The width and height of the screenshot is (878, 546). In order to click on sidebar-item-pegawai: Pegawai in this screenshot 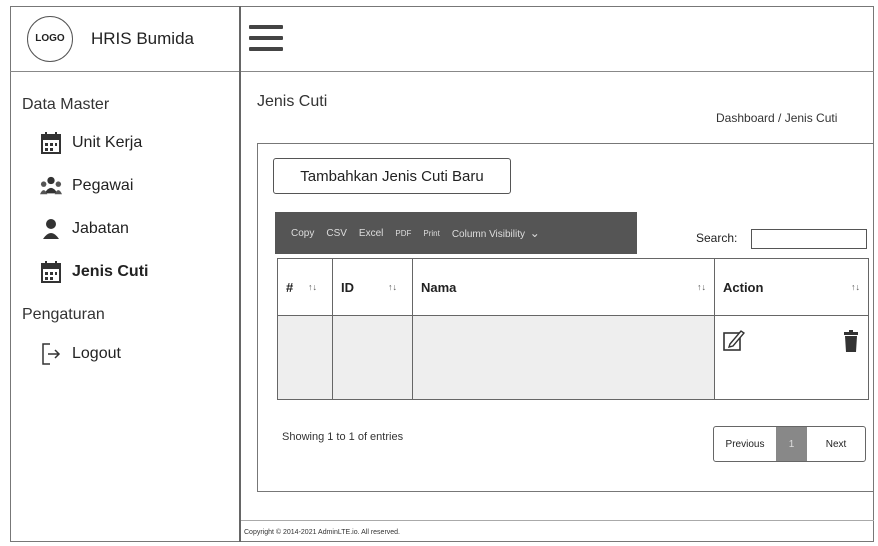, I will do `click(124, 186)`.